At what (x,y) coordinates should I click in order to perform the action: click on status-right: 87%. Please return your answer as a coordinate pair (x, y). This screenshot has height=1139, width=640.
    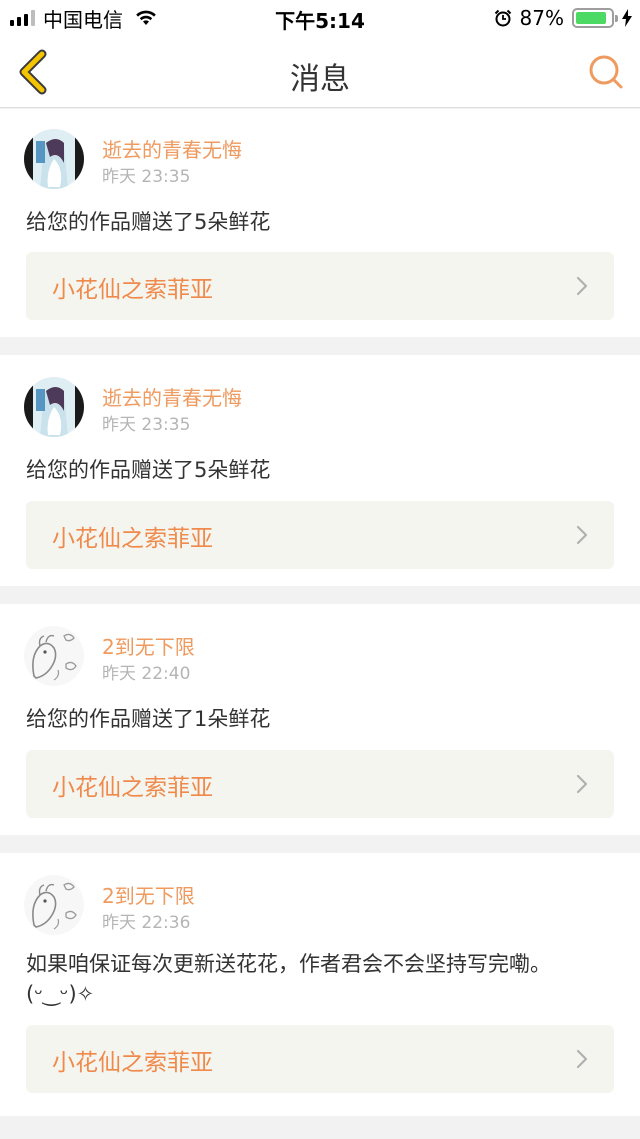
    Looking at the image, I should click on (563, 18).